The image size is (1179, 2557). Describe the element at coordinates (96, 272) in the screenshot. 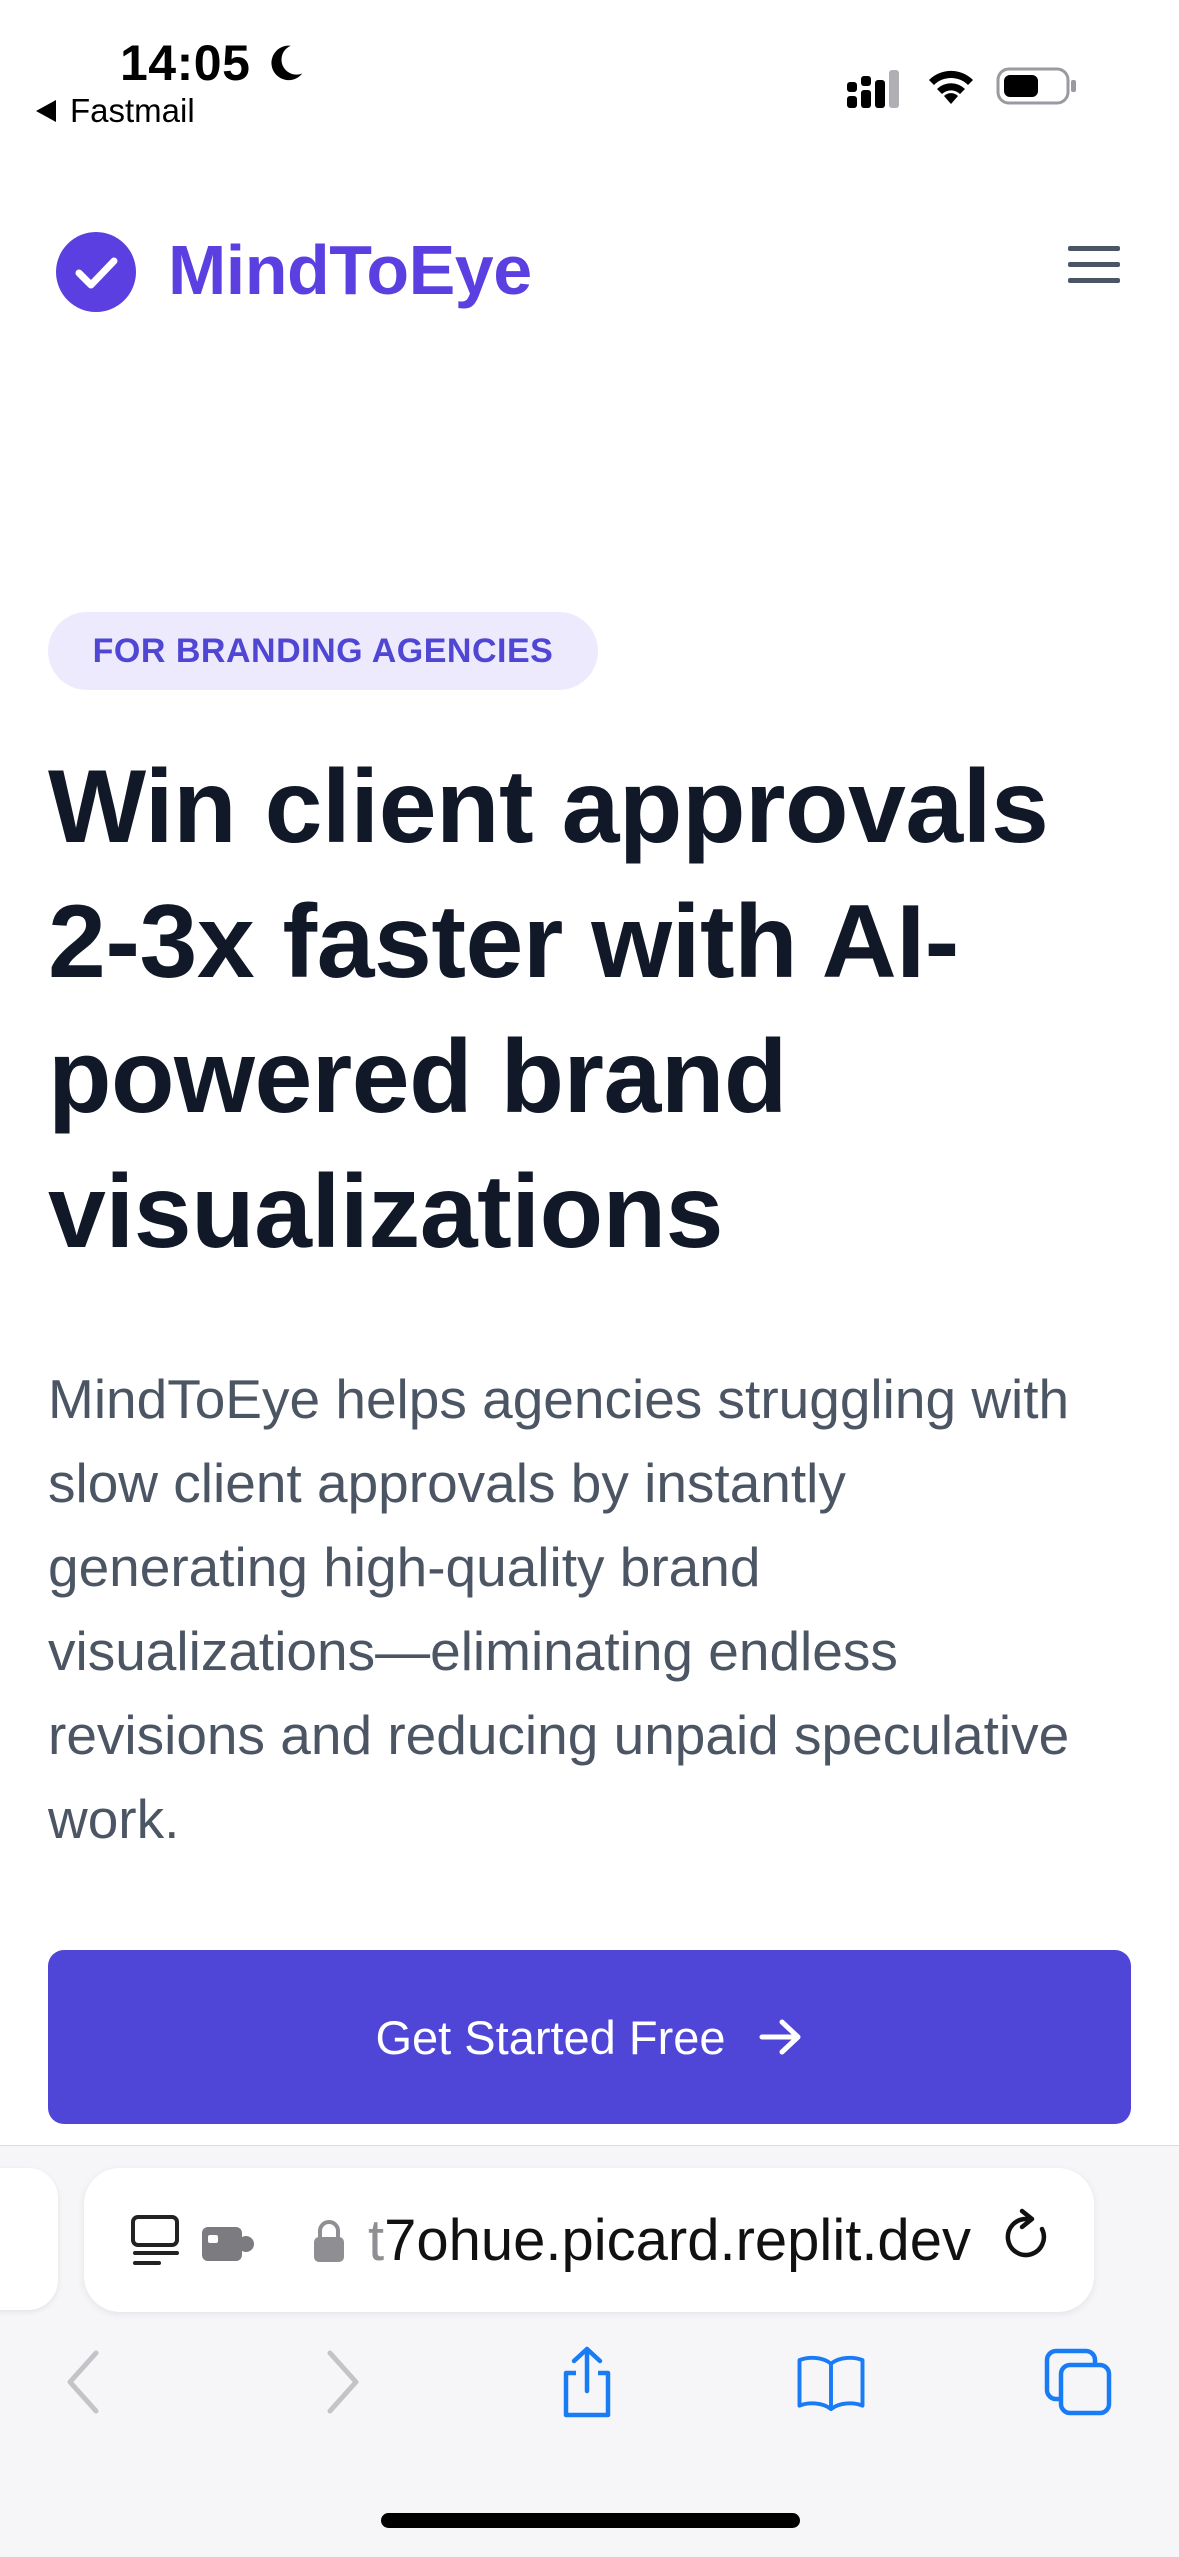

I see `check-circle-icon` at that location.